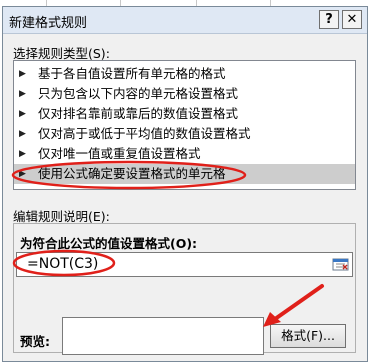 This screenshot has width=370, height=362. What do you see at coordinates (63, 264) in the screenshot?
I see `formula-value: =NOT(C3)` at bounding box center [63, 264].